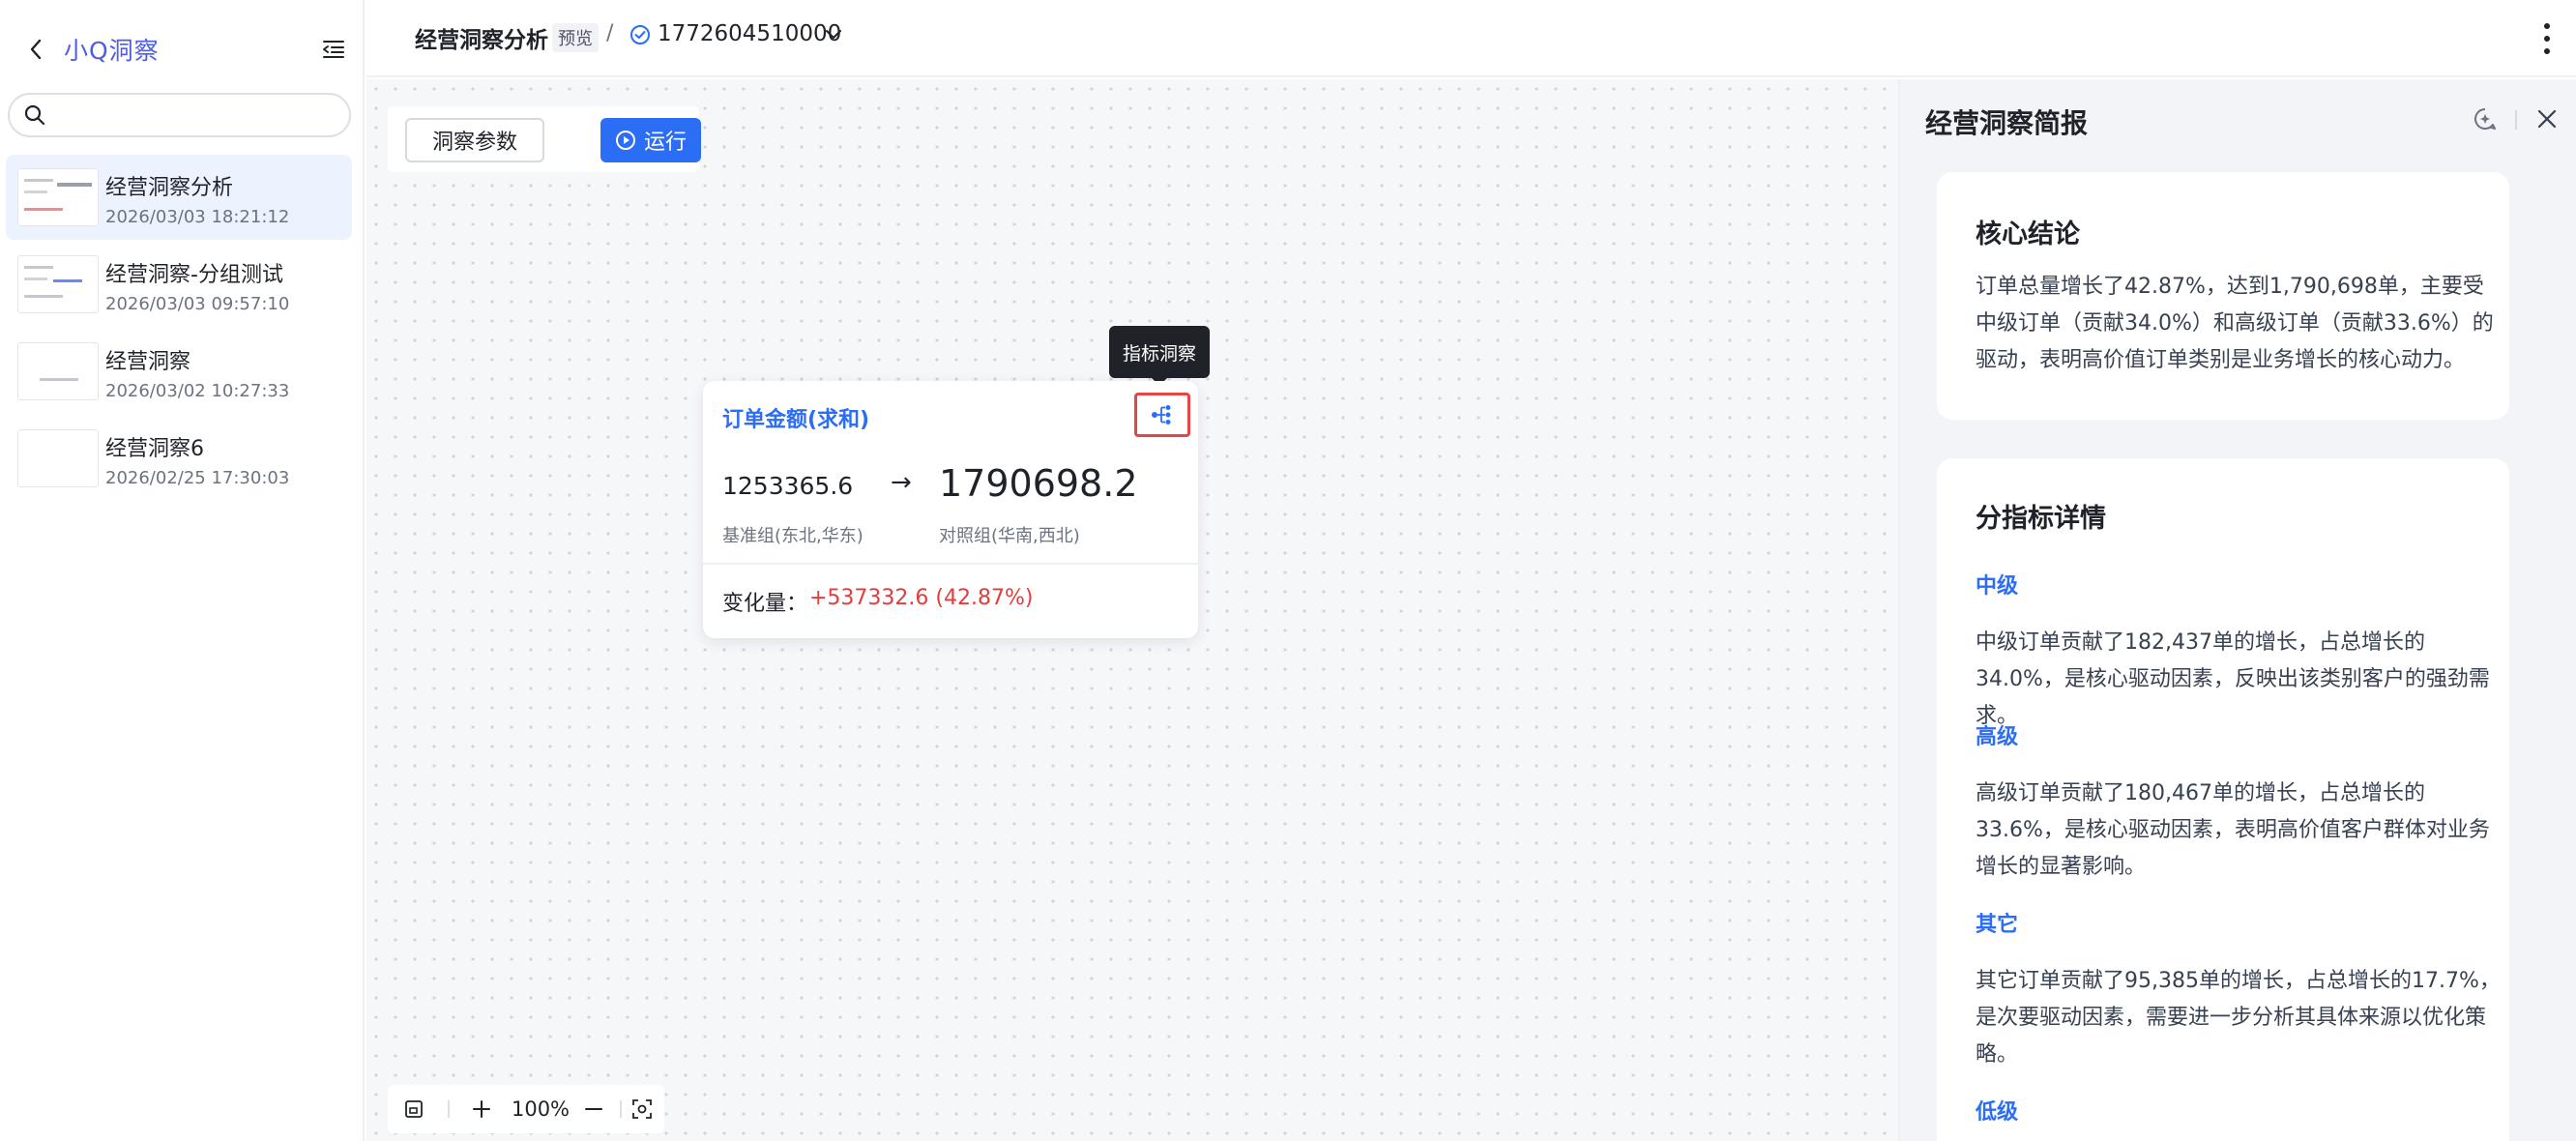 The width and height of the screenshot is (2576, 1141). I want to click on change-value: +537332.6 (42.87%), so click(921, 598).